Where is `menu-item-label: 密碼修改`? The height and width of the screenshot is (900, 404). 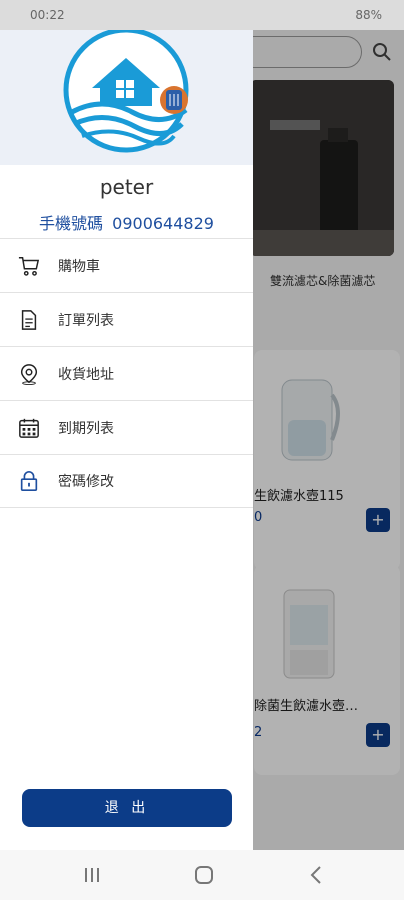
menu-item-label: 密碼修改 is located at coordinates (86, 482).